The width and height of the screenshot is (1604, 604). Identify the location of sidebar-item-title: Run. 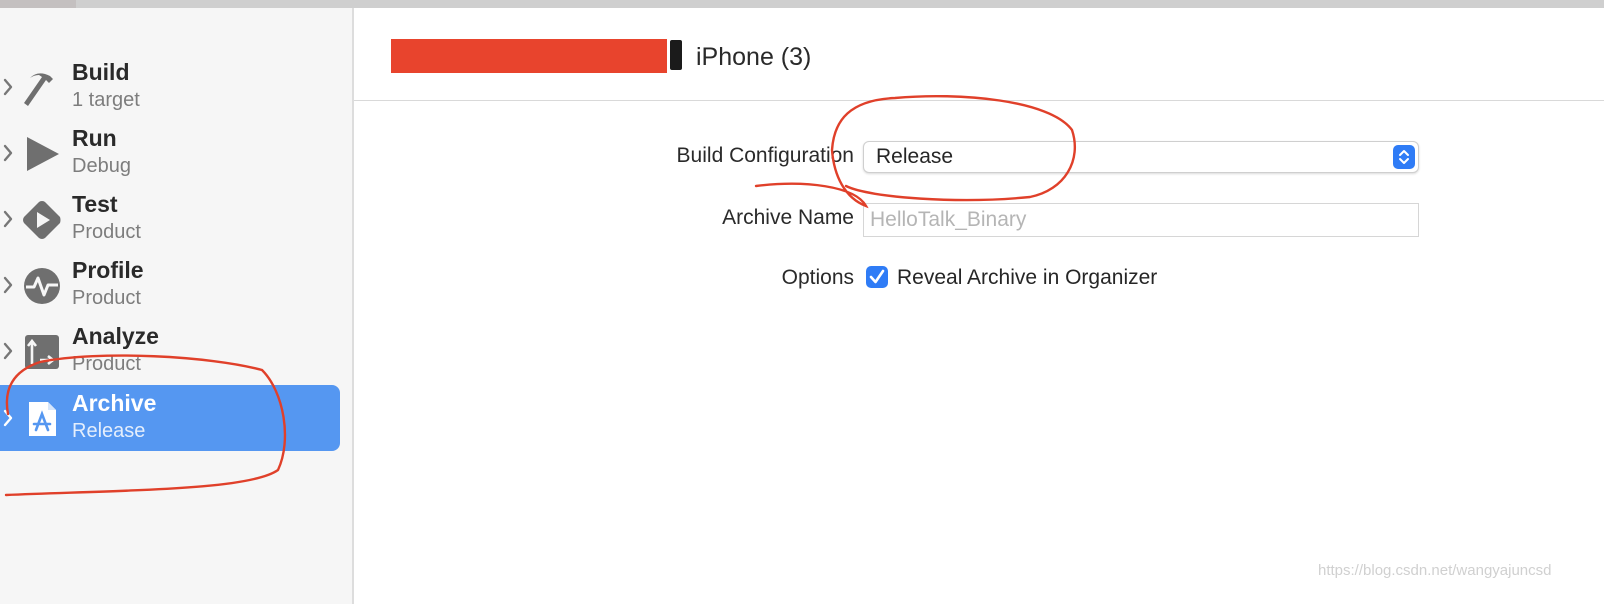
(94, 138).